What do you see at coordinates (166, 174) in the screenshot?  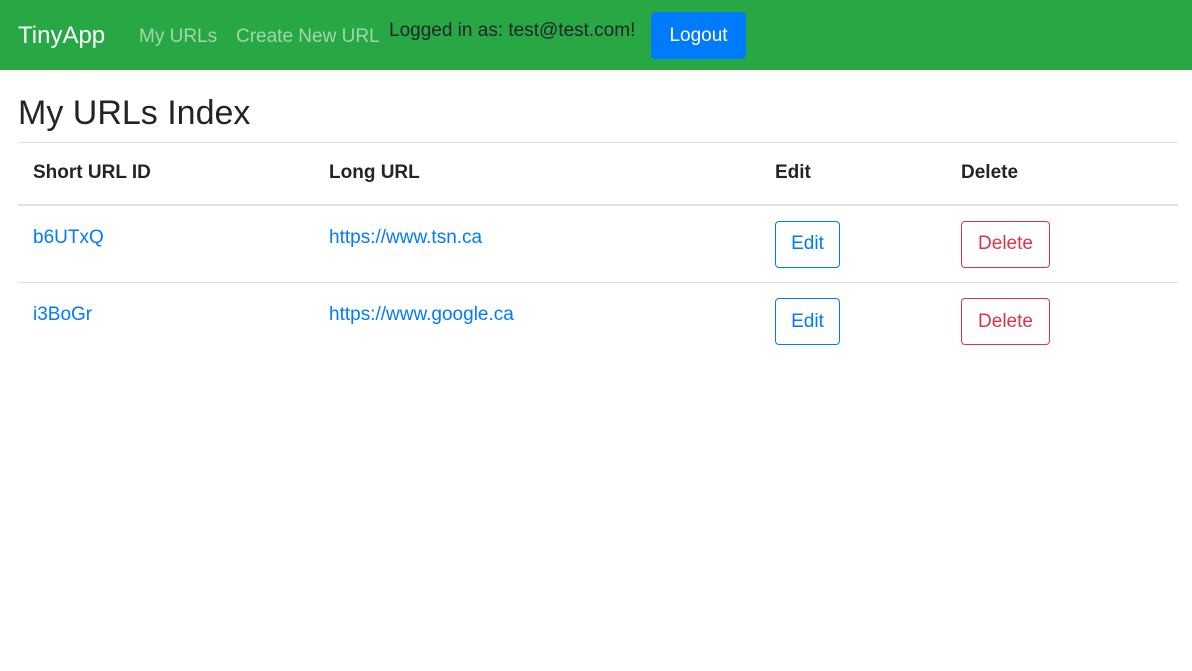 I see `header-short-url-id: Short URL ID` at bounding box center [166, 174].